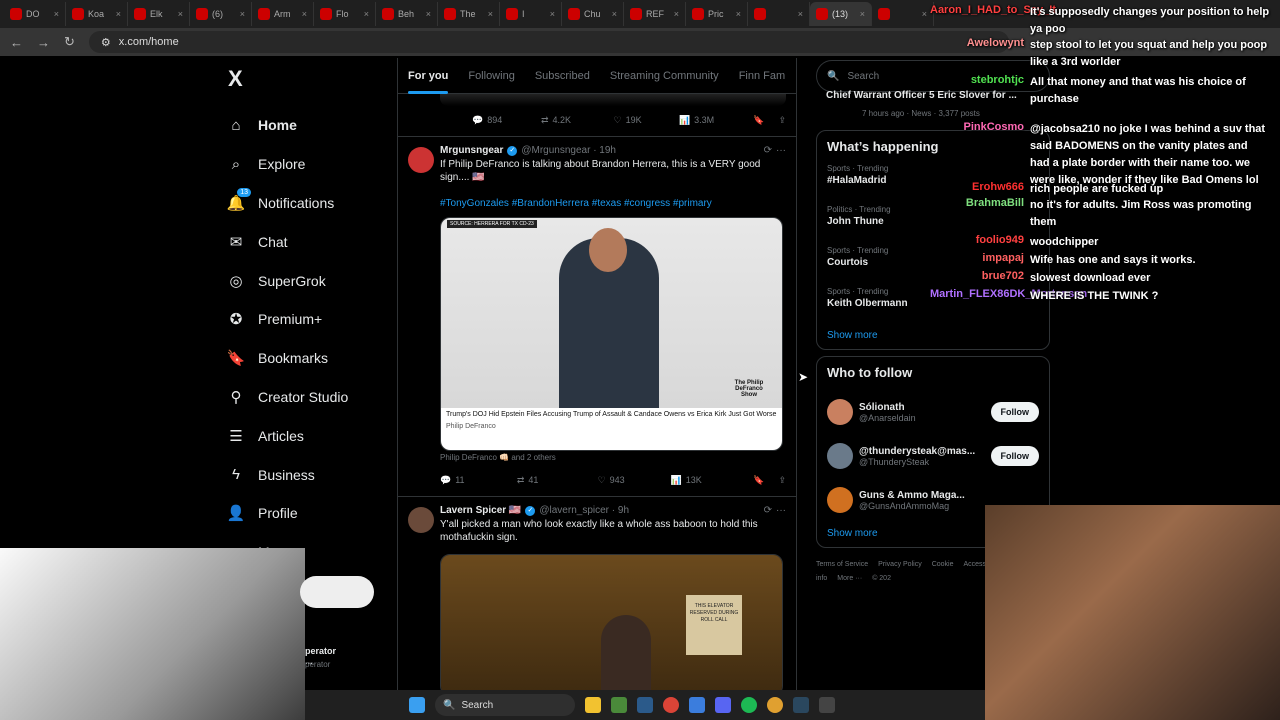  I want to click on taskbar-search: 🔍 Search, so click(505, 705).